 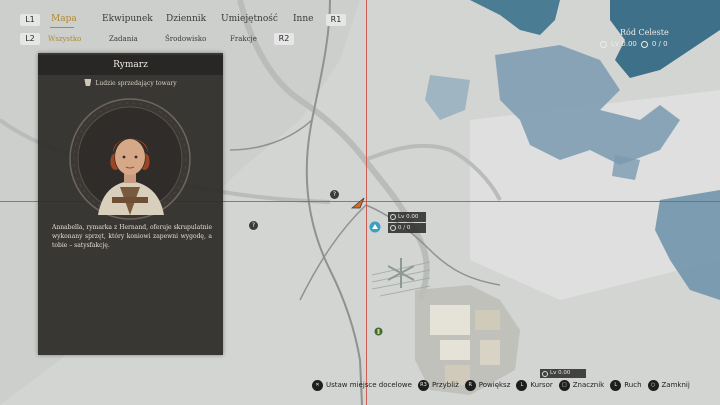 I want to click on tab-equipment: Ekwipunek, so click(x=127, y=19).